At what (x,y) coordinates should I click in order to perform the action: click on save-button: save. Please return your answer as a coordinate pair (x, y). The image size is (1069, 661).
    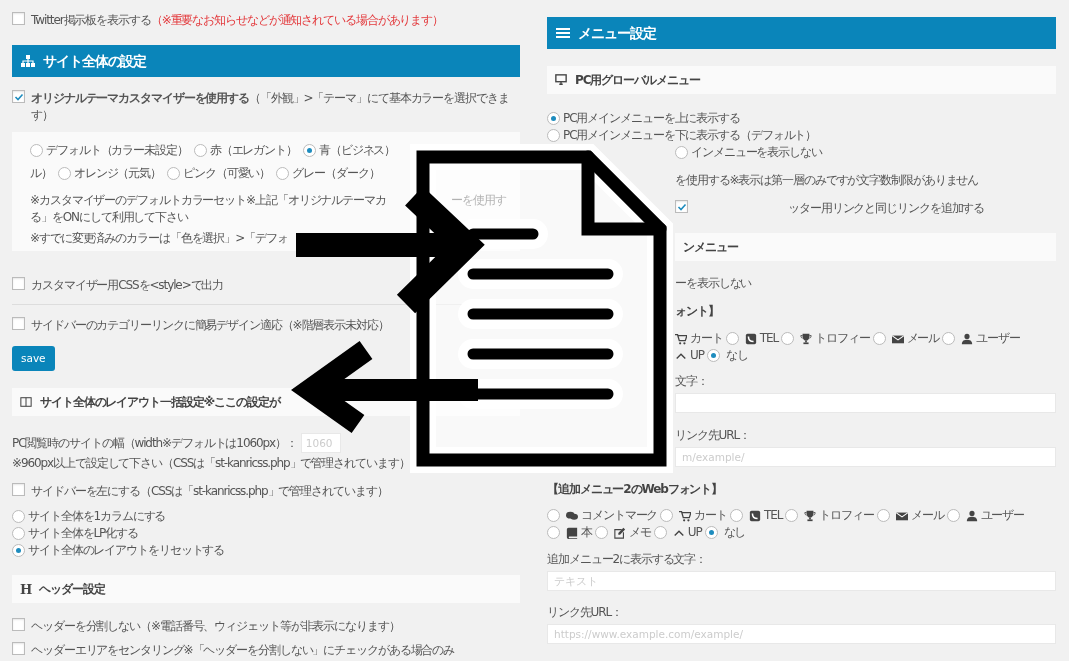
    Looking at the image, I should click on (33, 358).